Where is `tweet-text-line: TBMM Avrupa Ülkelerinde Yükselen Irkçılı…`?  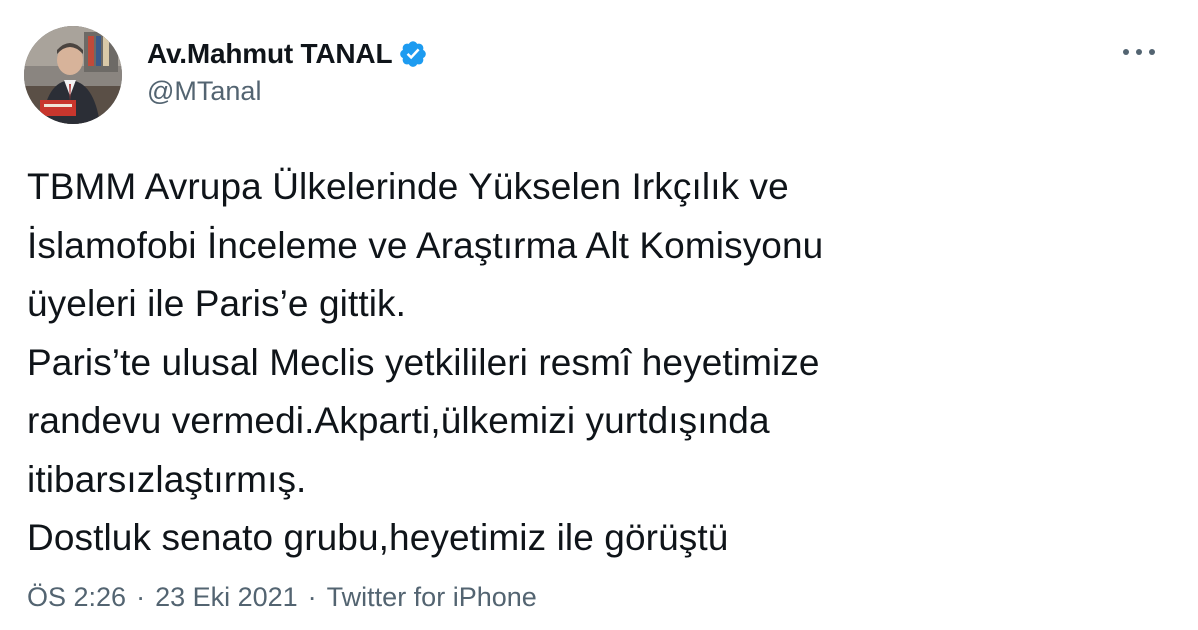
tweet-text-line: TBMM Avrupa Ülkelerinde Yükselen Irkçılı… is located at coordinates (408, 186).